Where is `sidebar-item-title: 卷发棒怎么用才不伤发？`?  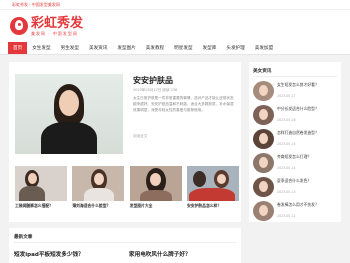 sidebar-item-title: 卷发棒怎么用才不伤发？ is located at coordinates (298, 204).